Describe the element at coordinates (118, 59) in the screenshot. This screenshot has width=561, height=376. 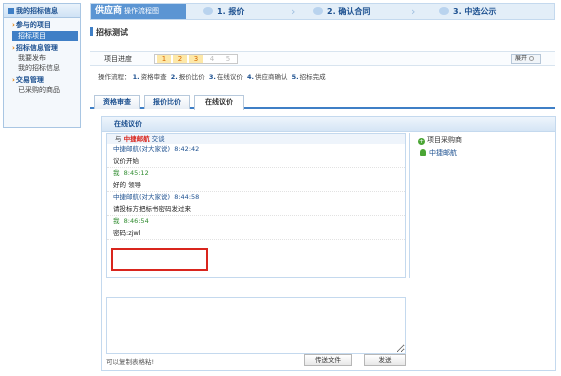
I see `progress-label: 项目进度` at that location.